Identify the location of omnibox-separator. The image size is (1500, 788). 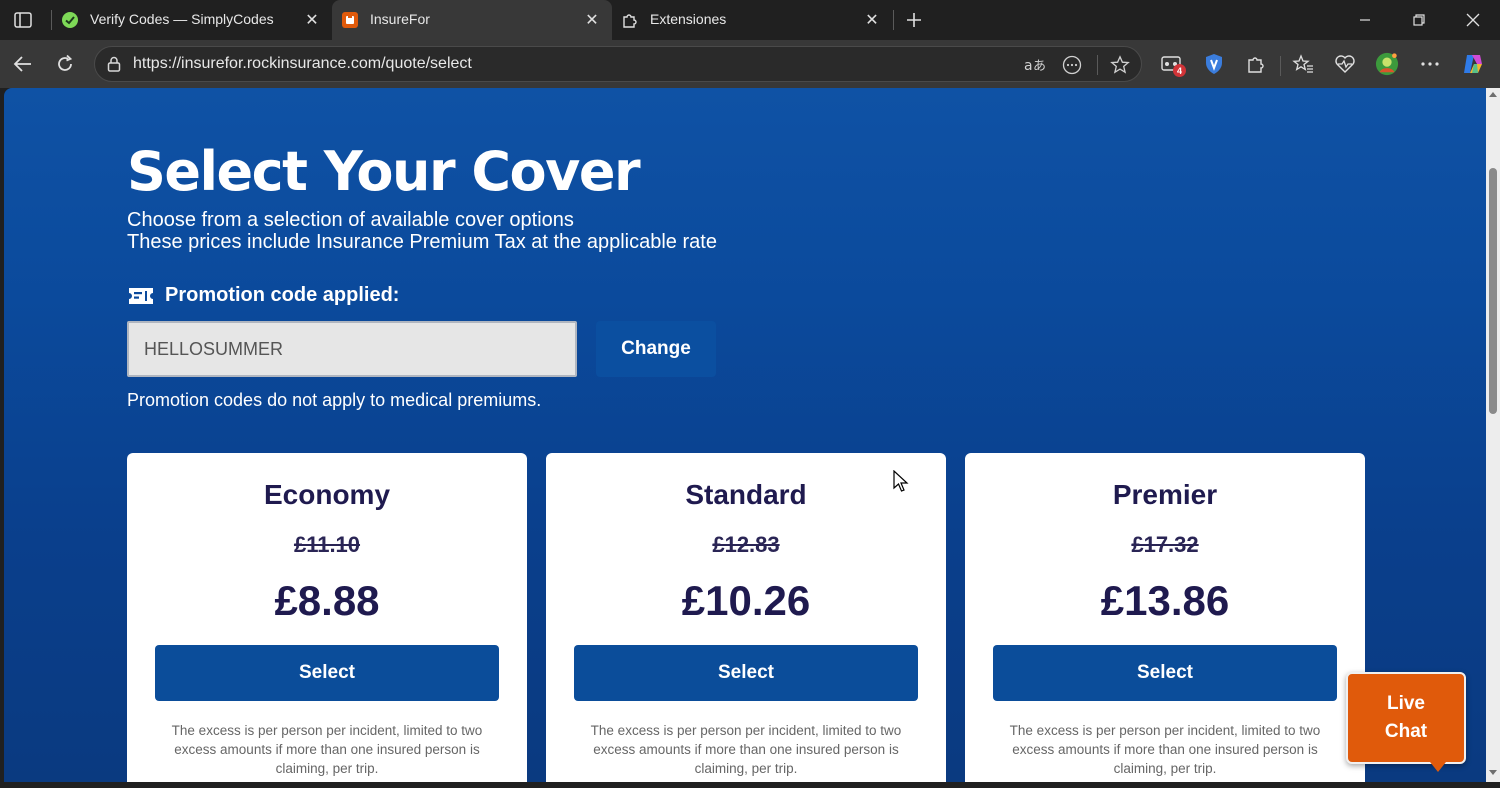
(1097, 65).